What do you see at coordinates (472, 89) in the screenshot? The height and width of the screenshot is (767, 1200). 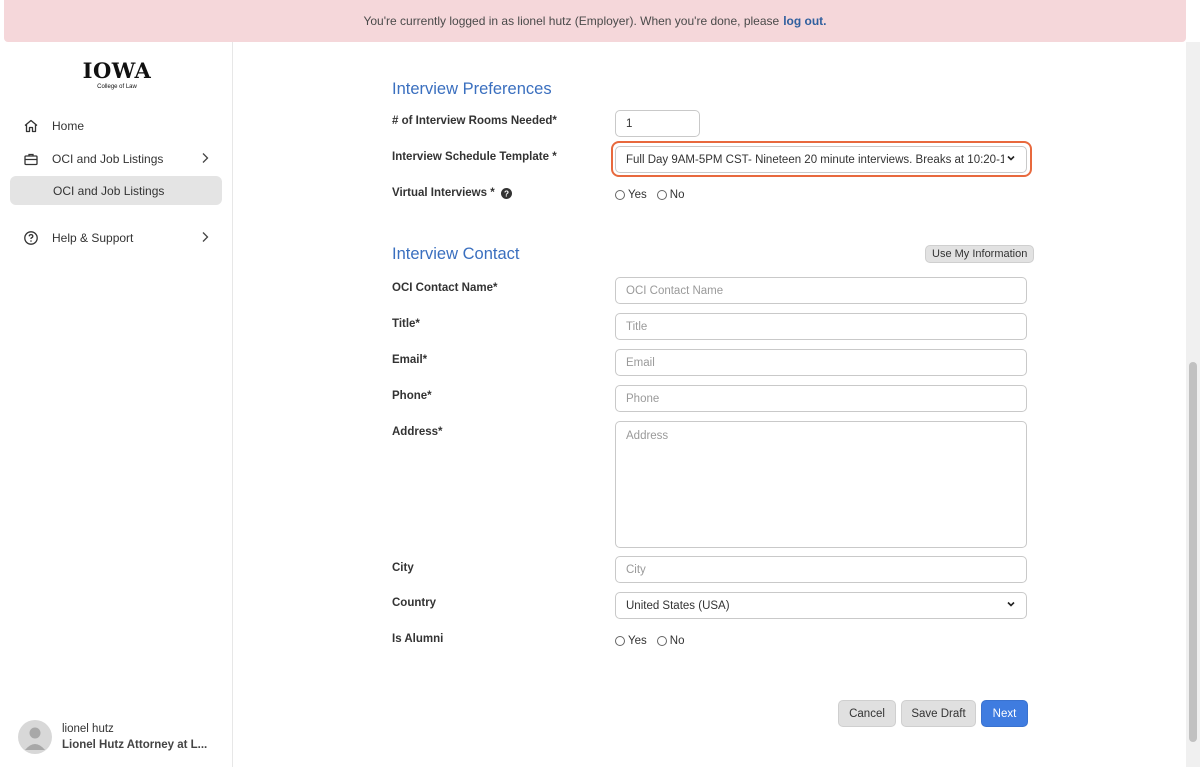 I see `interview-preferences-heading: Interview Preferences` at bounding box center [472, 89].